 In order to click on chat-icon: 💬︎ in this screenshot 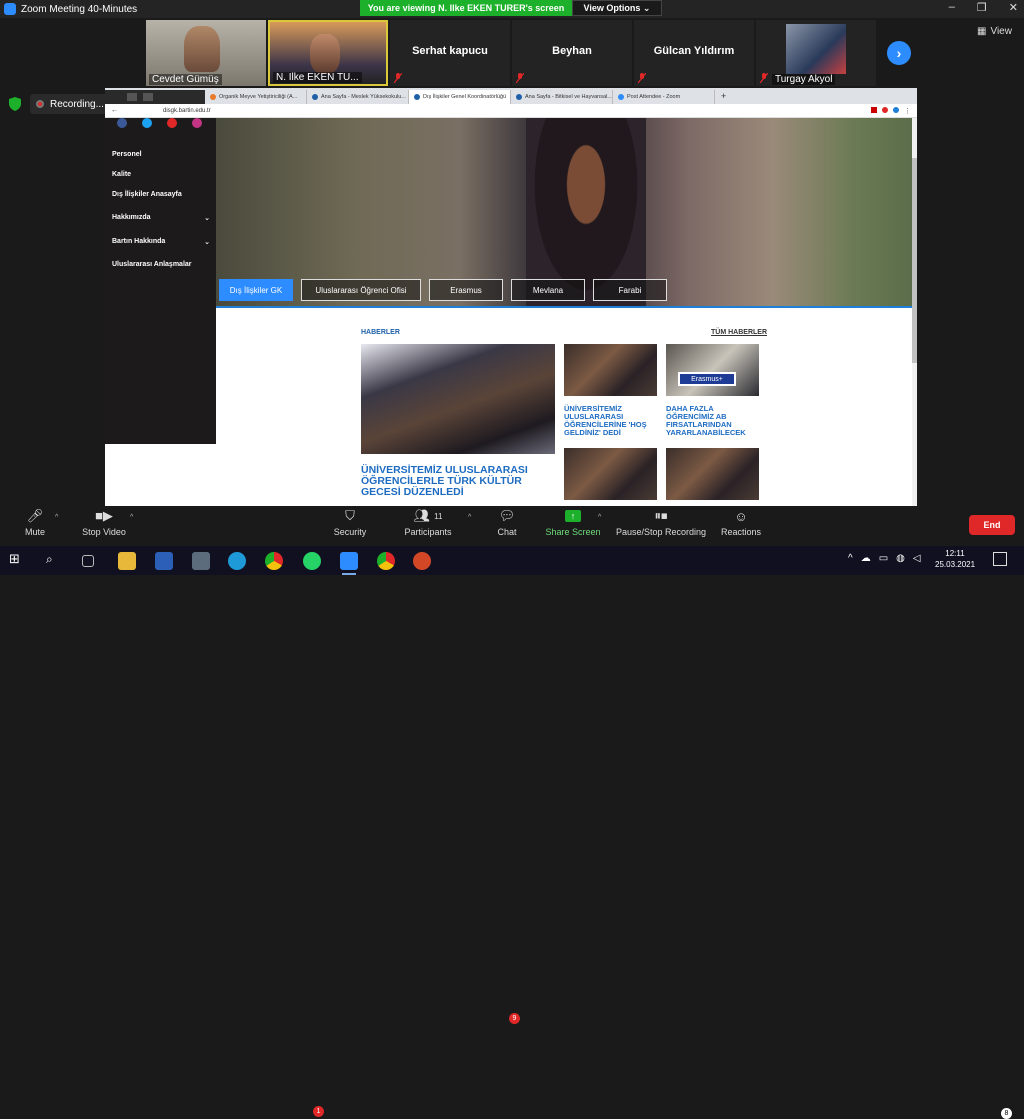, I will do `click(507, 515)`.